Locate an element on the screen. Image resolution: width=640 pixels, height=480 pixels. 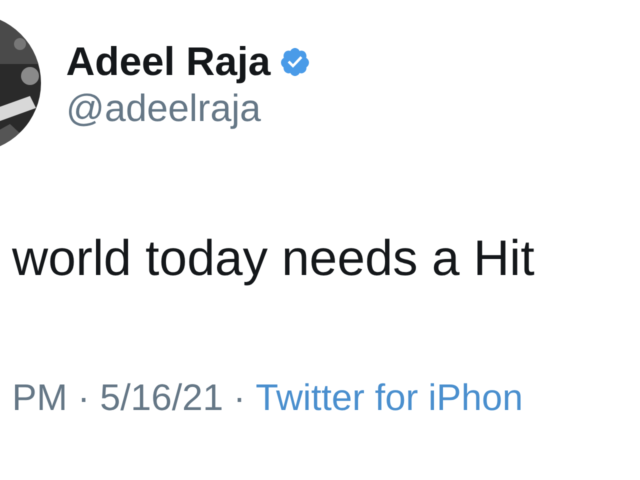
source-link: Twitter for iPhon is located at coordinates (389, 398).